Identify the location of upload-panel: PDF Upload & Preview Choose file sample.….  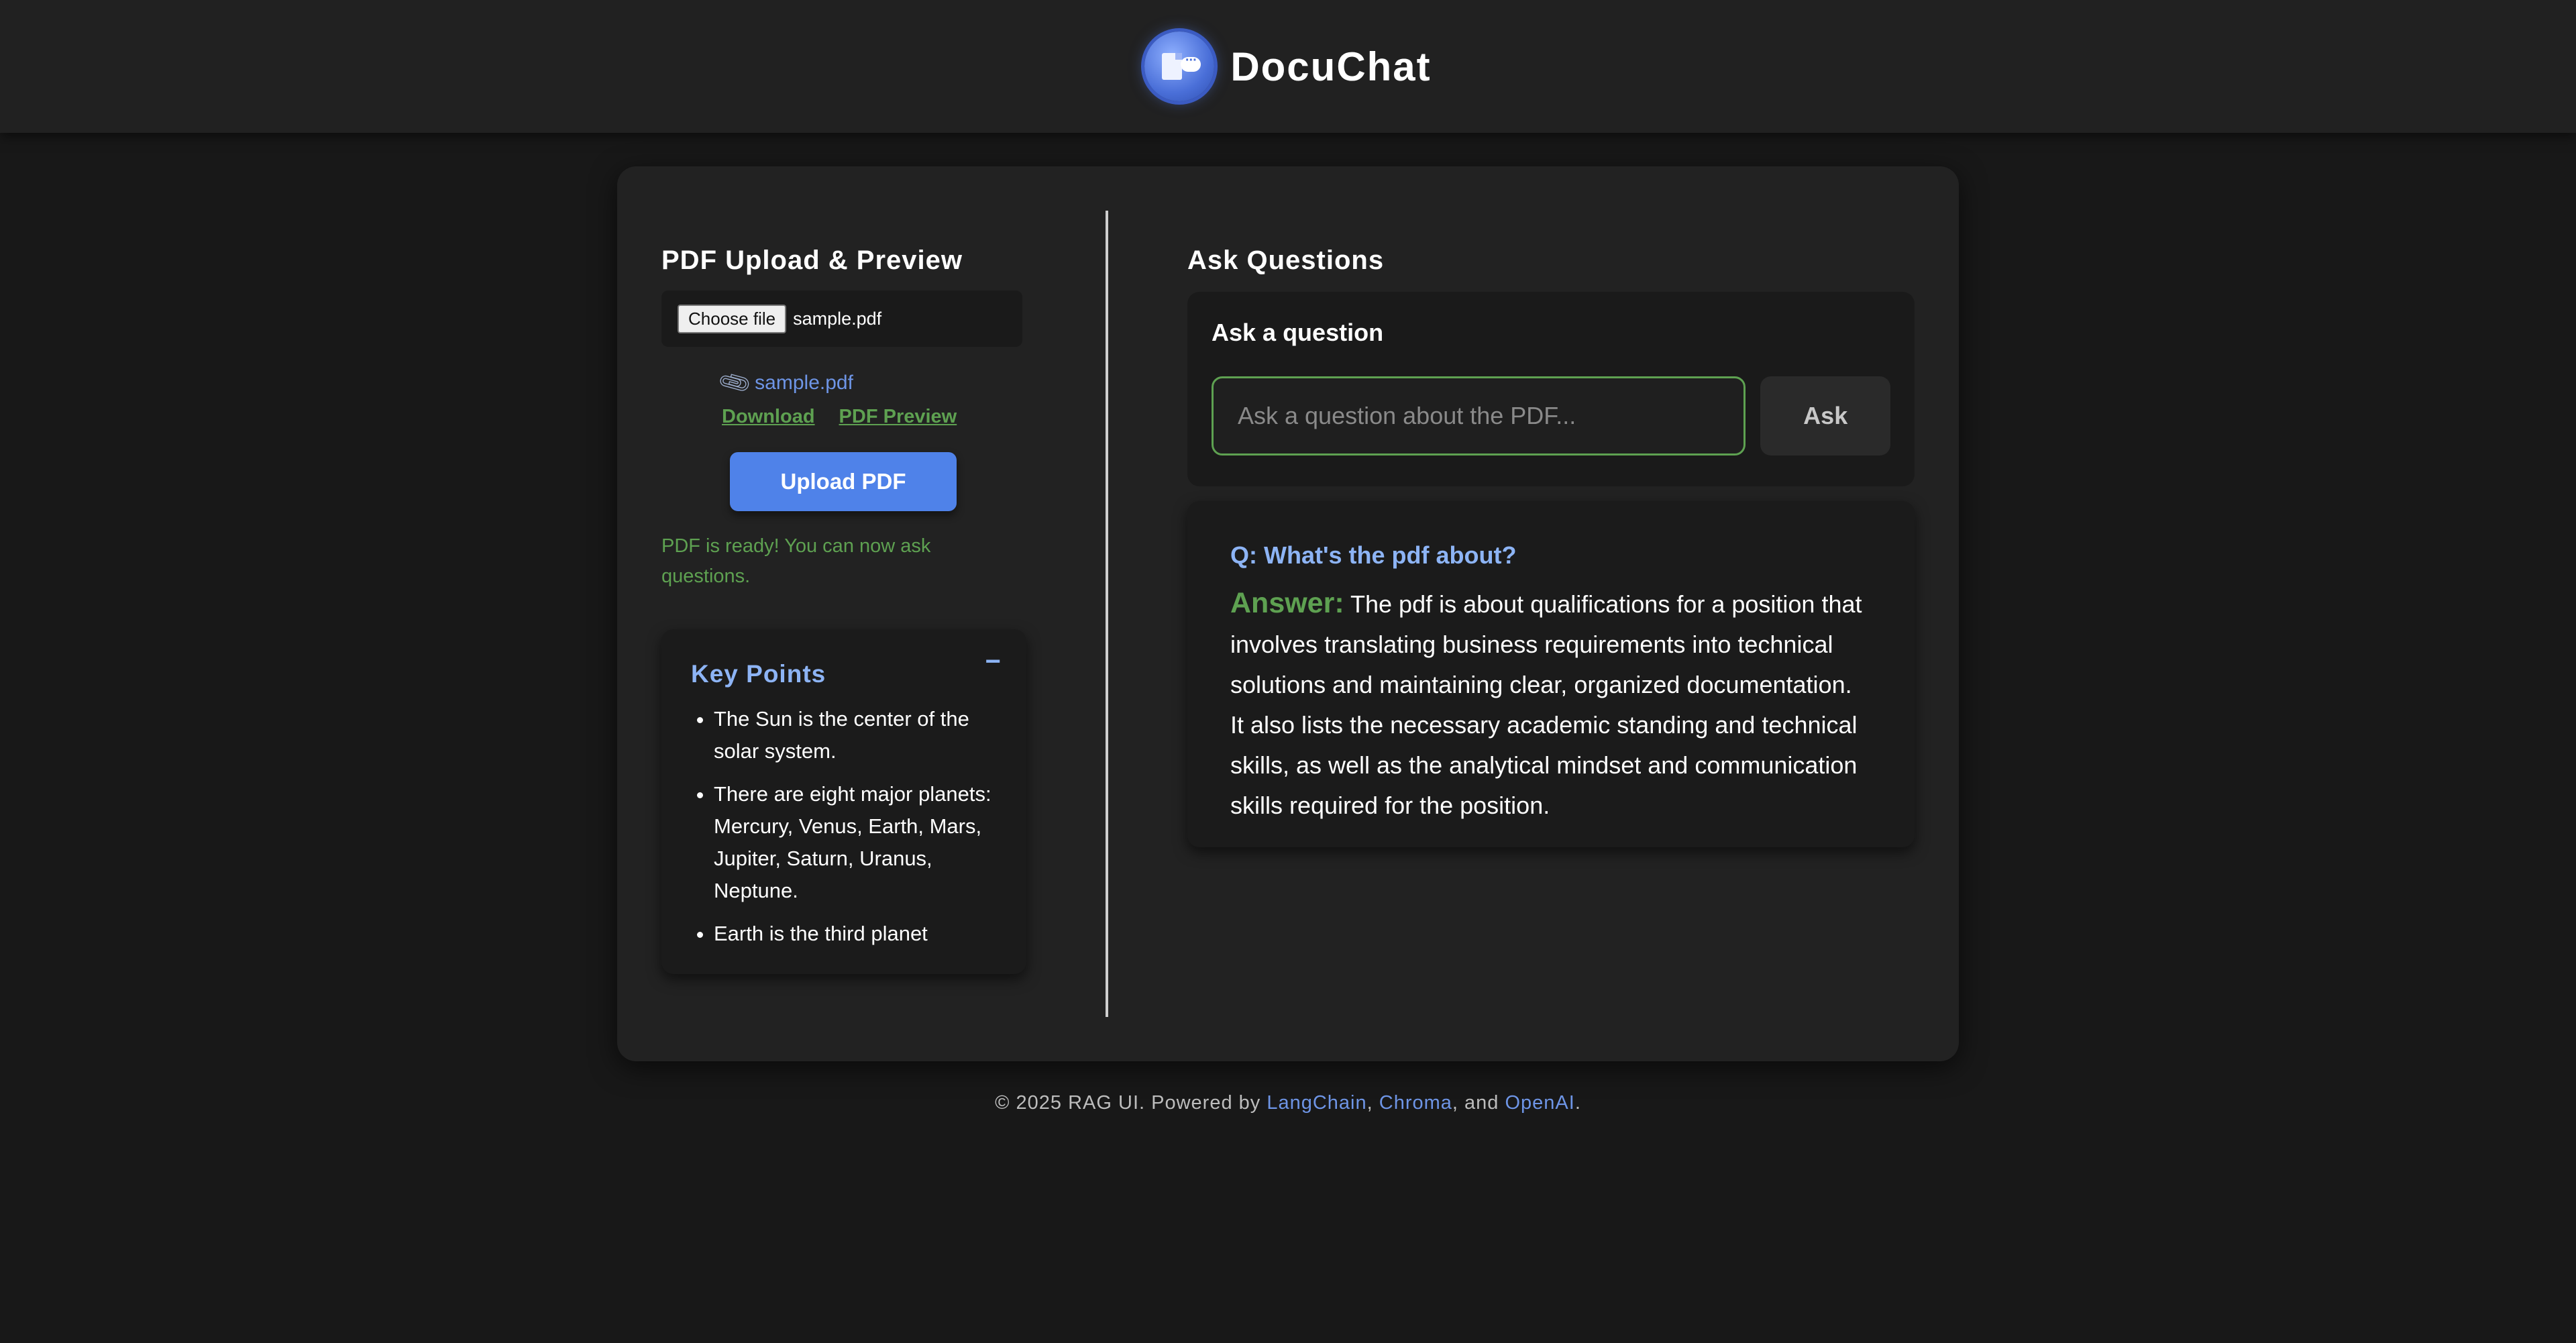
(844, 610).